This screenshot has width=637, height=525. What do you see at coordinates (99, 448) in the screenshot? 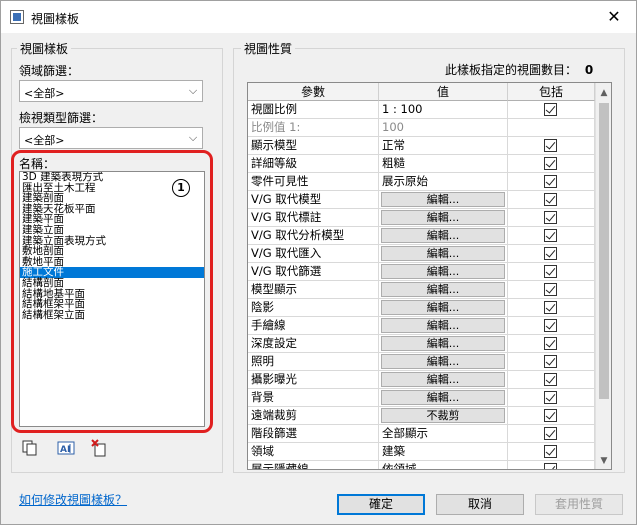
I see `delete-icon` at bounding box center [99, 448].